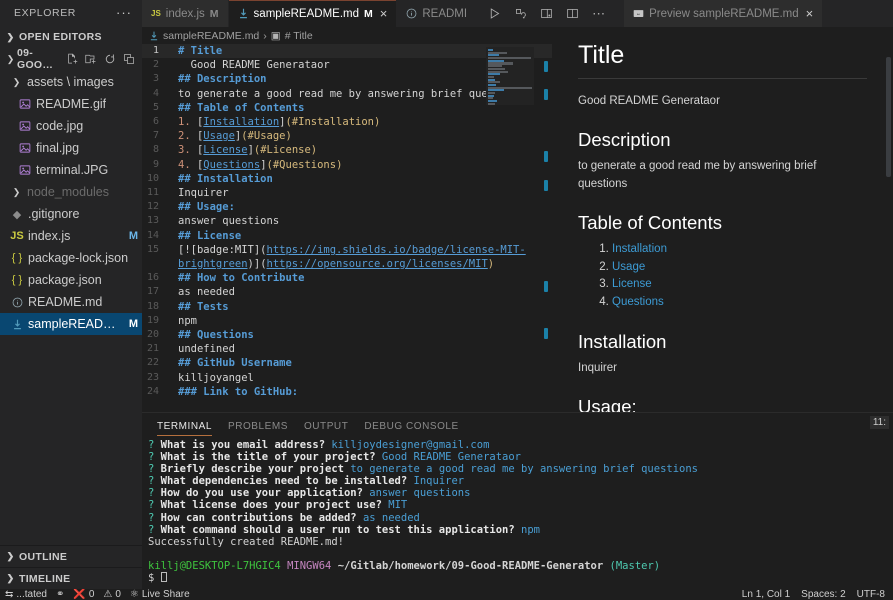 The width and height of the screenshot is (893, 600). What do you see at coordinates (71, 280) in the screenshot?
I see `file-tree-item: { } package.json` at bounding box center [71, 280].